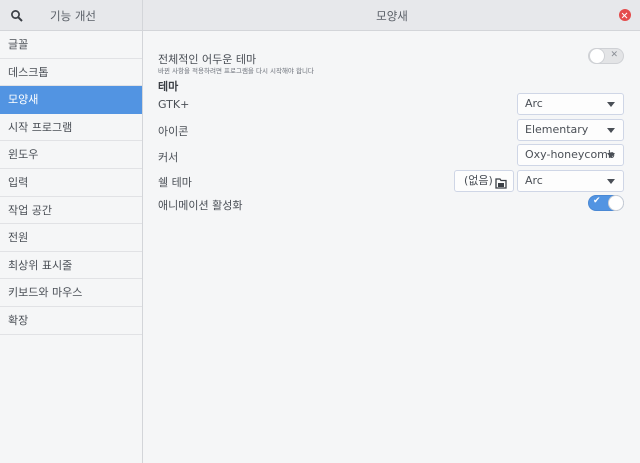 This screenshot has width=640, height=463. I want to click on window-title: 모양새, so click(392, 16).